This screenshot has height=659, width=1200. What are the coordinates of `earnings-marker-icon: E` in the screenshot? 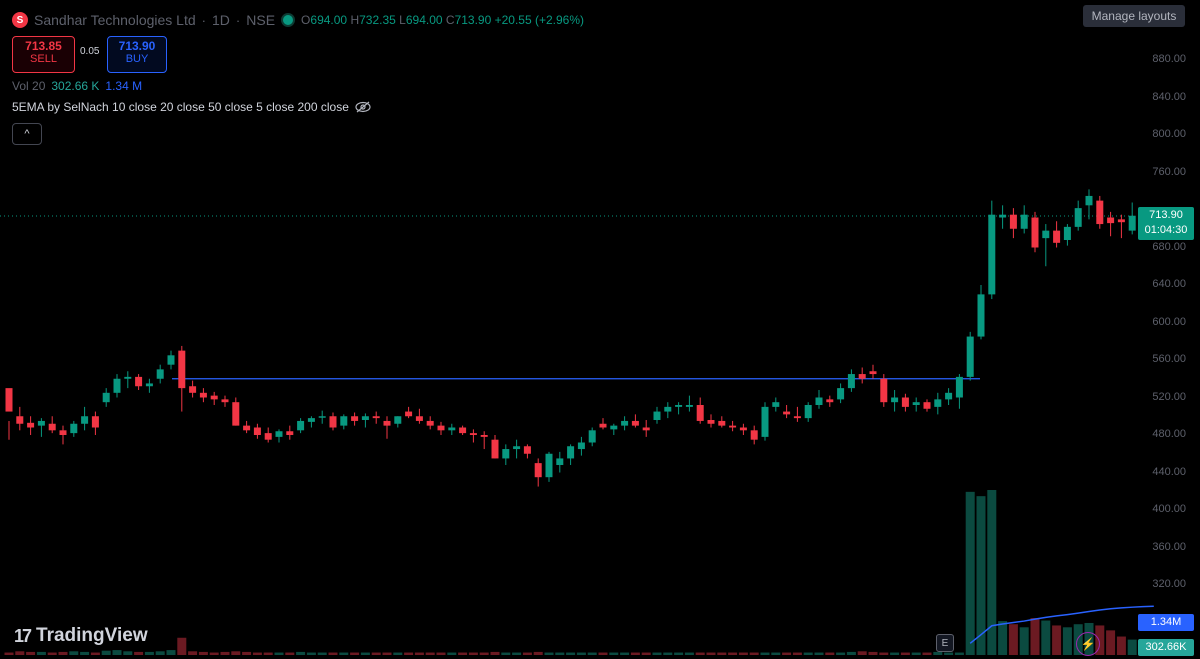 It's located at (945, 643).